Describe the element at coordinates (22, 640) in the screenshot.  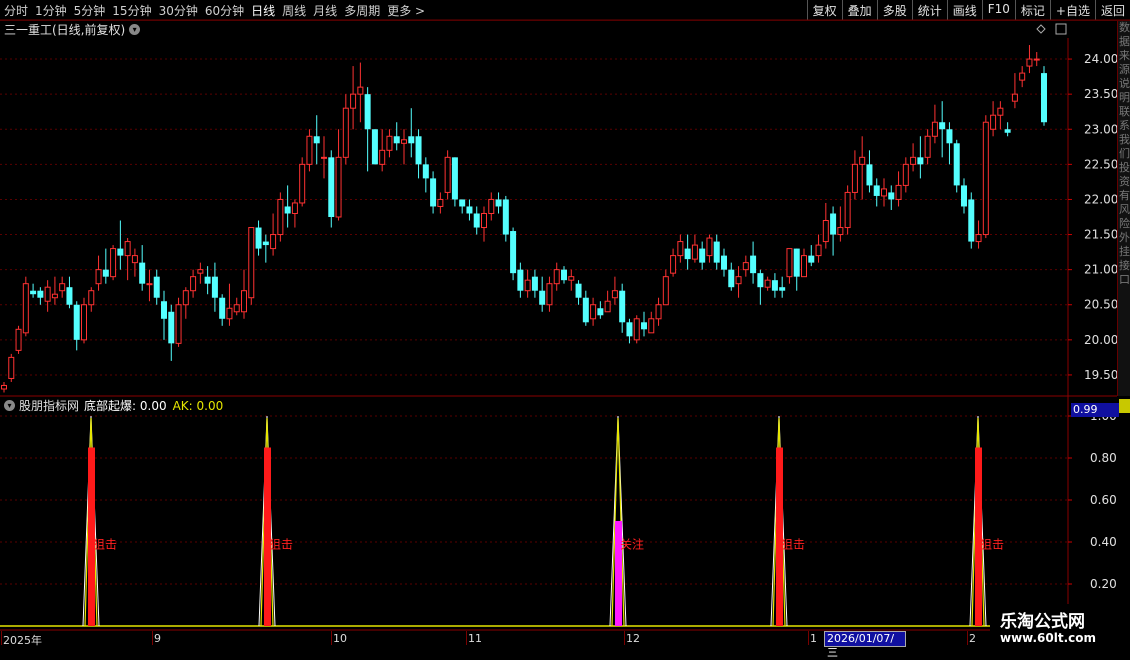
I see `date-tick-label: 2025年` at that location.